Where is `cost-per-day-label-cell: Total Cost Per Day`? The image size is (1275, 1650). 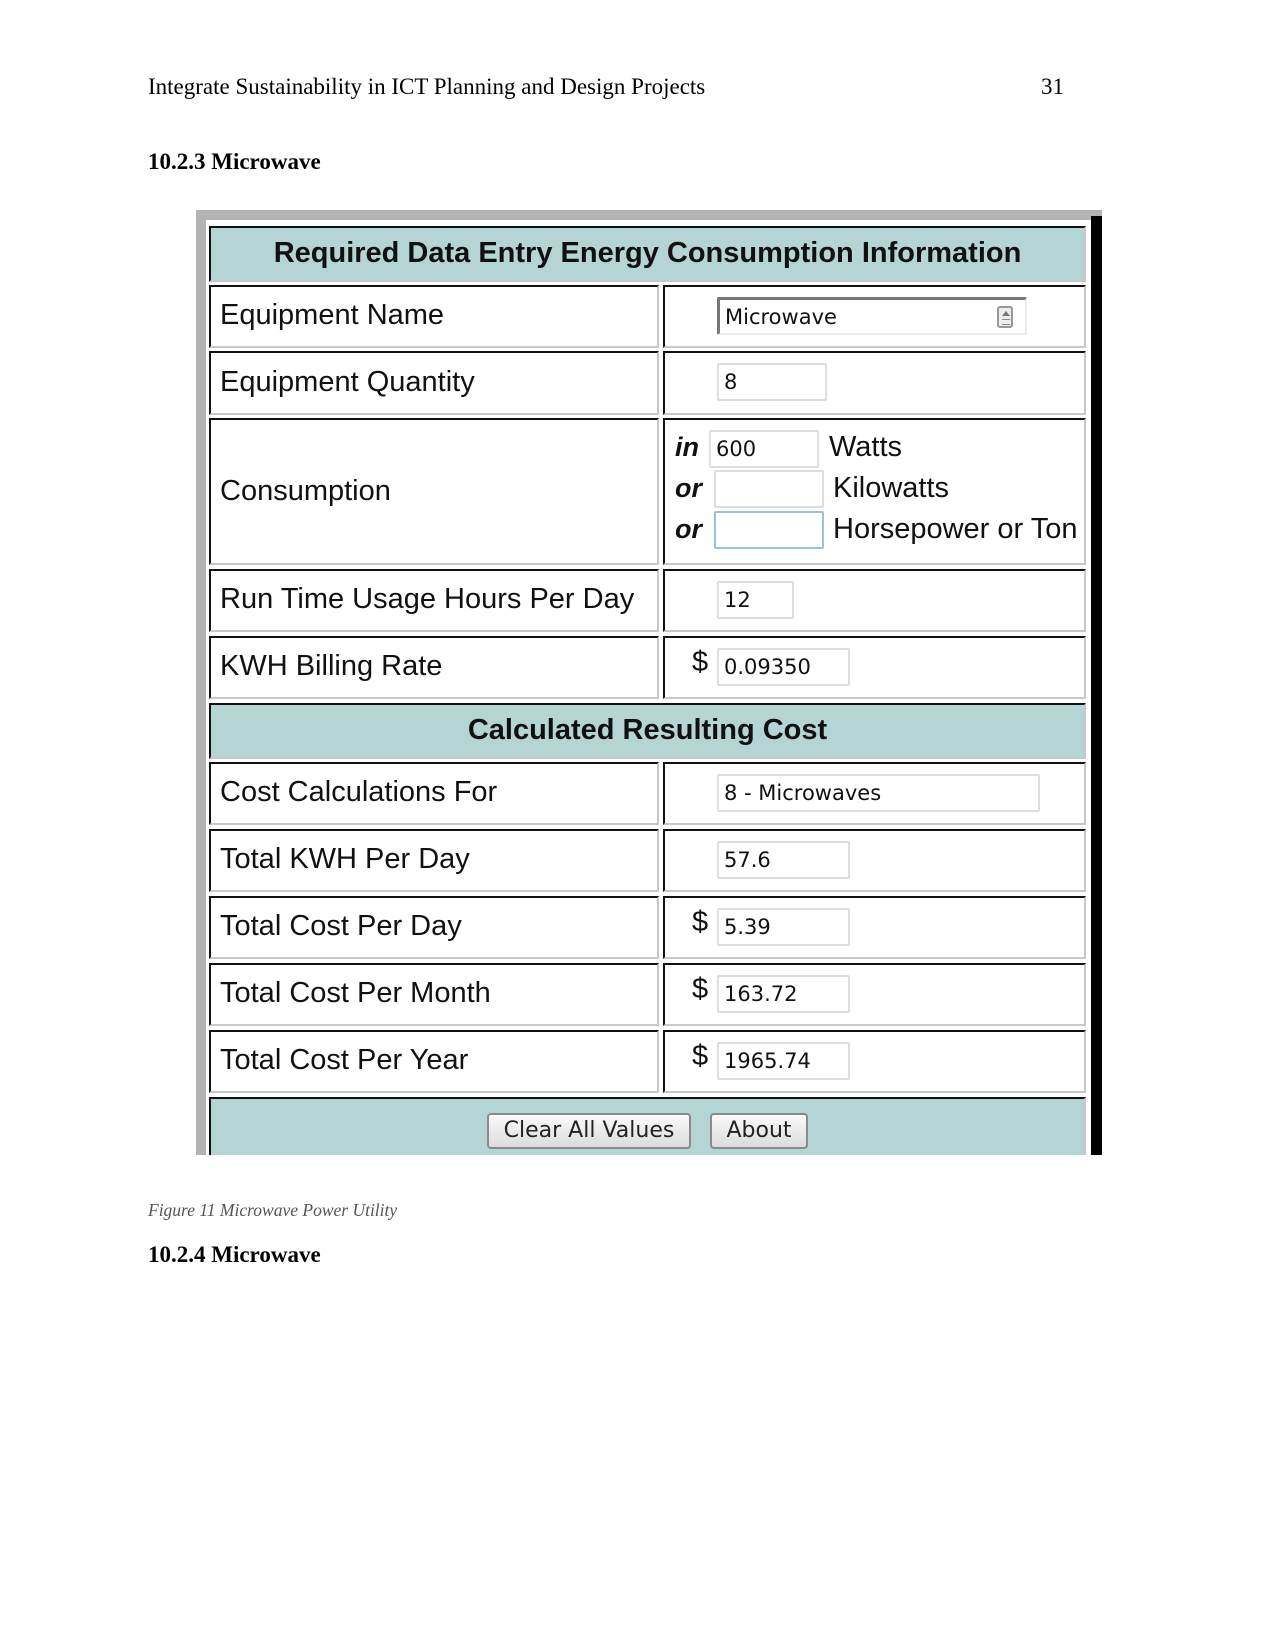 cost-per-day-label-cell: Total Cost Per Day is located at coordinates (434, 927).